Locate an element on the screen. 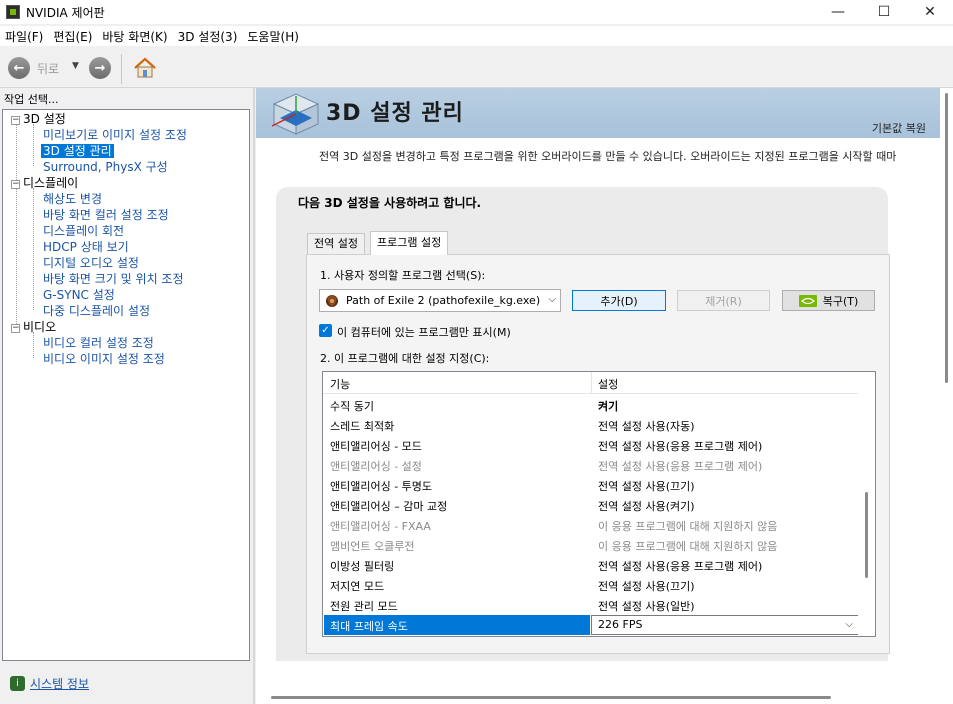  grid-cell-setting: 전역 설정 사용(끄기) is located at coordinates (646, 586).